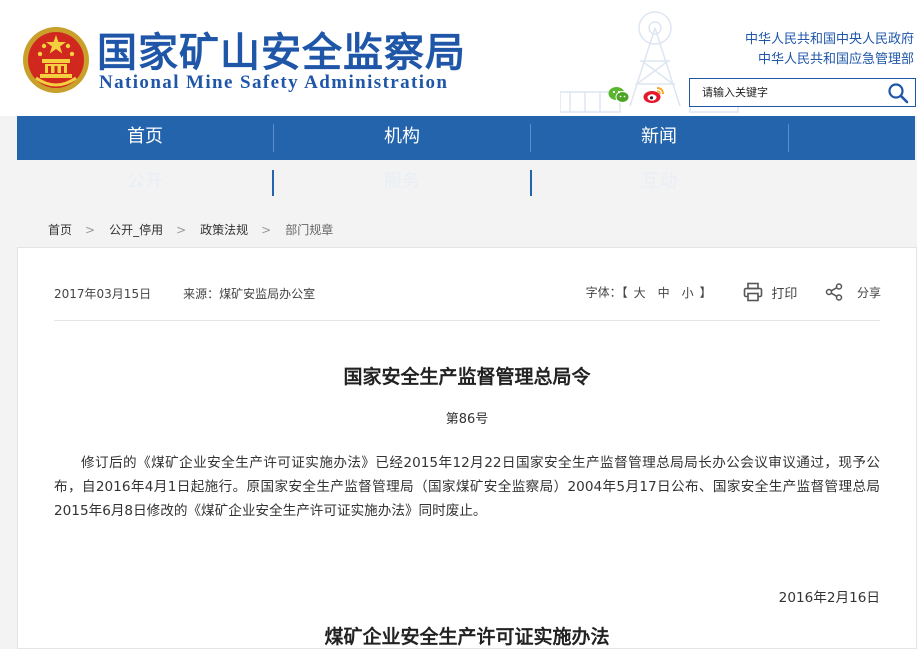 This screenshot has height=649, width=917. Describe the element at coordinates (853, 292) in the screenshot. I see `share-button: 分享` at that location.